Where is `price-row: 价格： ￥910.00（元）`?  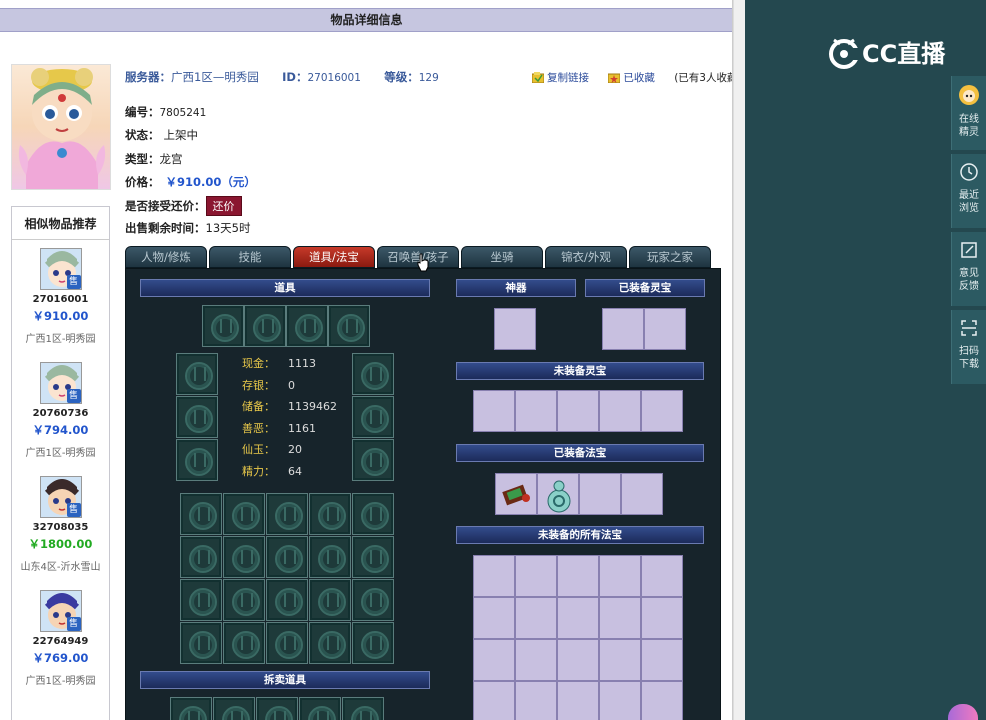
price-row: 价格： ￥910.00（元） is located at coordinates (190, 182).